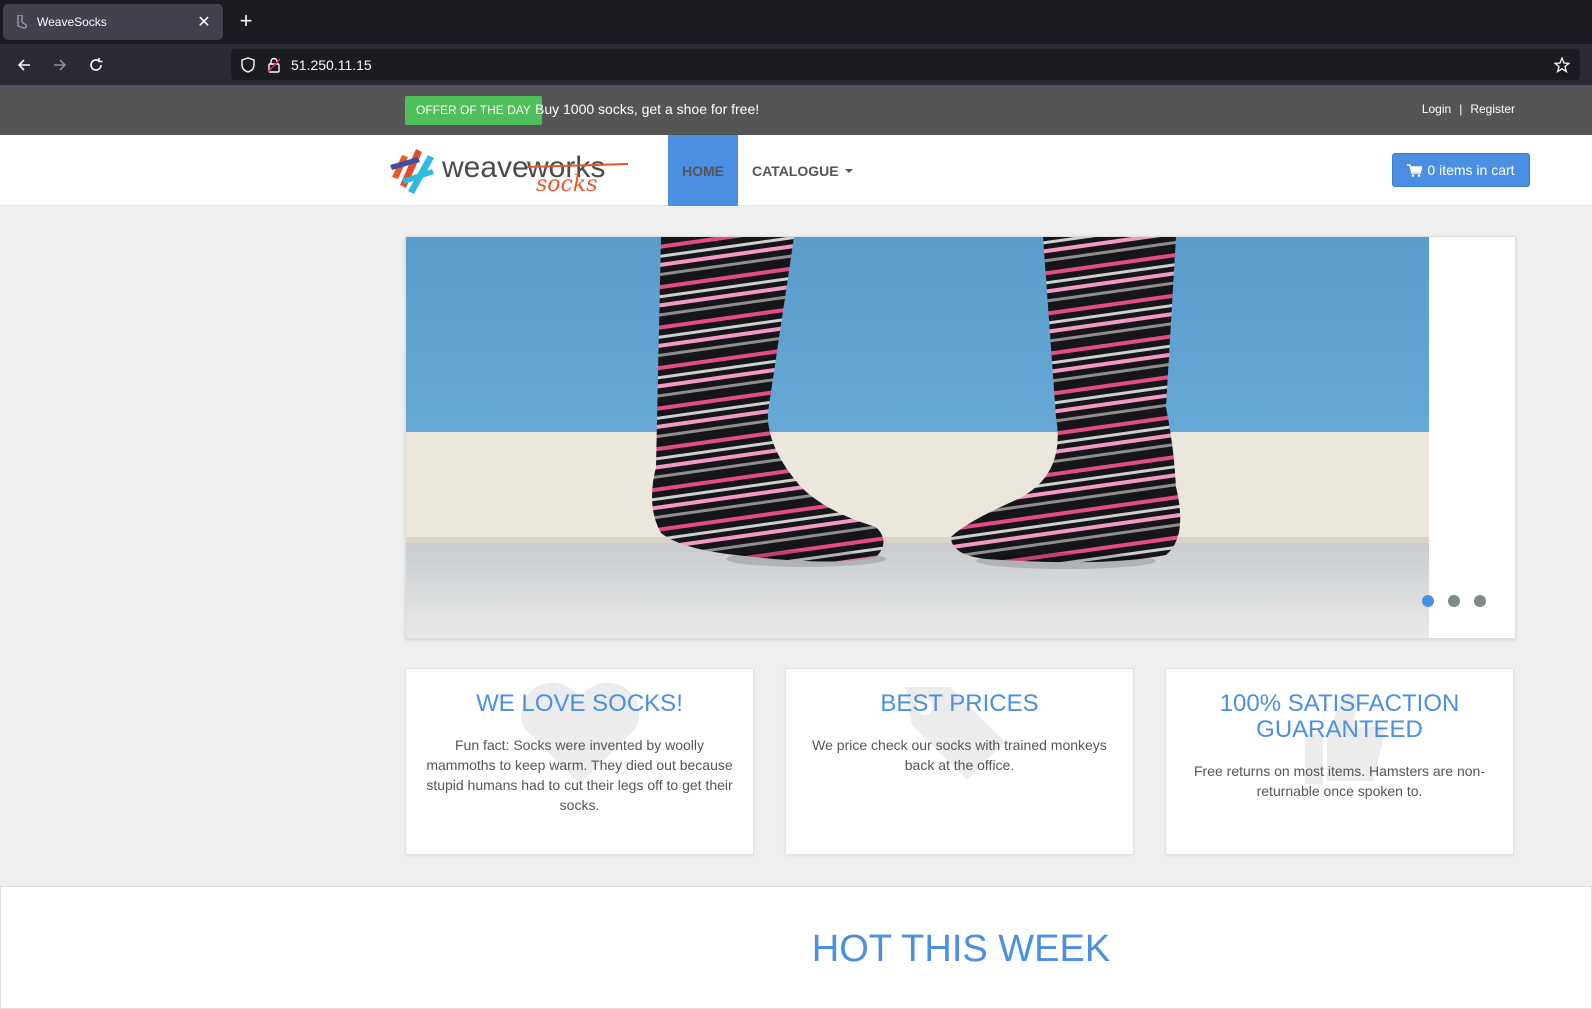 This screenshot has height=1009, width=1592. What do you see at coordinates (72, 22) in the screenshot?
I see `tab-title: WeaveSocks` at bounding box center [72, 22].